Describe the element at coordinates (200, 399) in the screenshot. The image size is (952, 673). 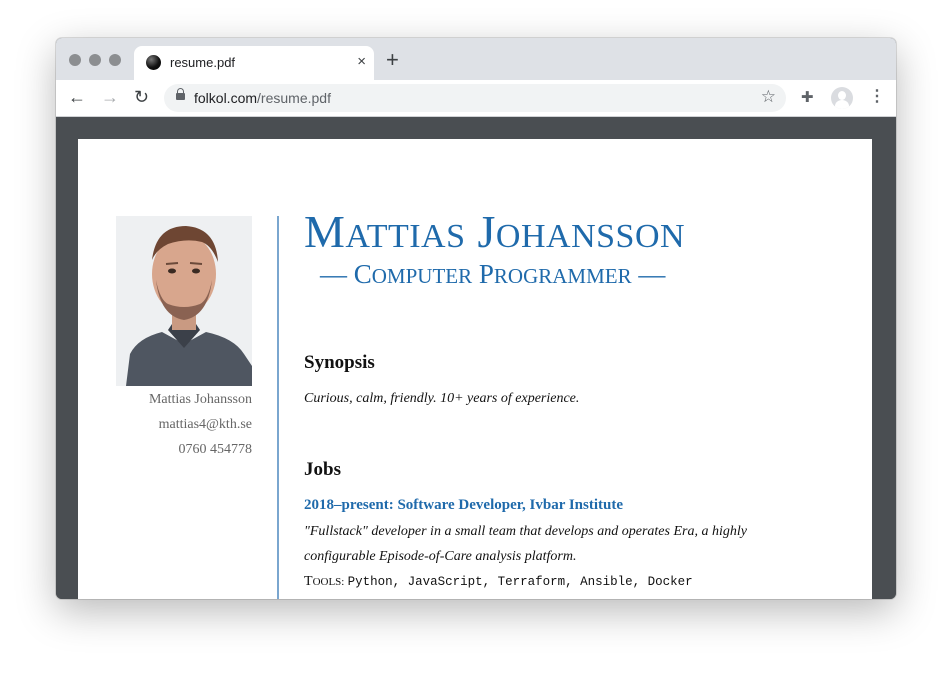
I see `sidebar-name: Mattias Johansson` at that location.